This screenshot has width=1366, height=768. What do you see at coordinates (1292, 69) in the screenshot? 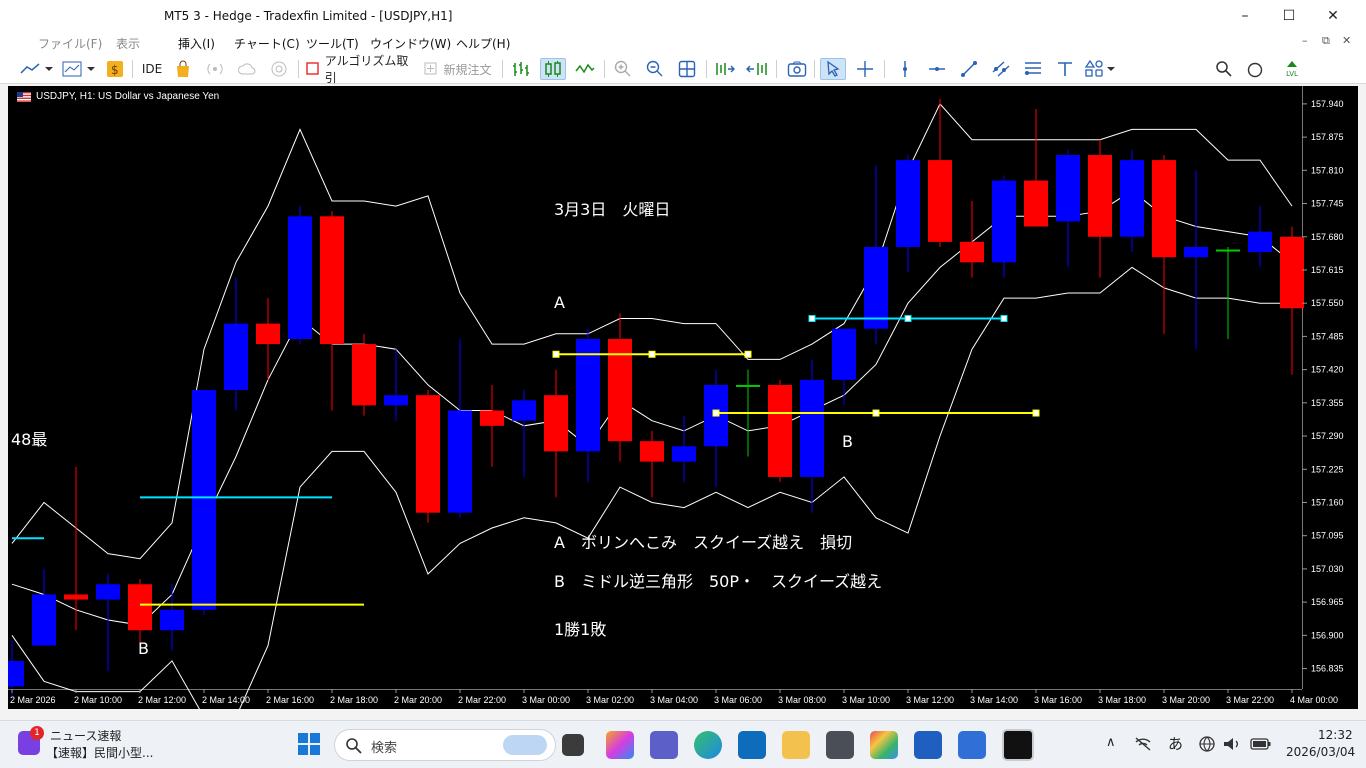
I see `signal-level-indicator: LVL` at bounding box center [1292, 69].